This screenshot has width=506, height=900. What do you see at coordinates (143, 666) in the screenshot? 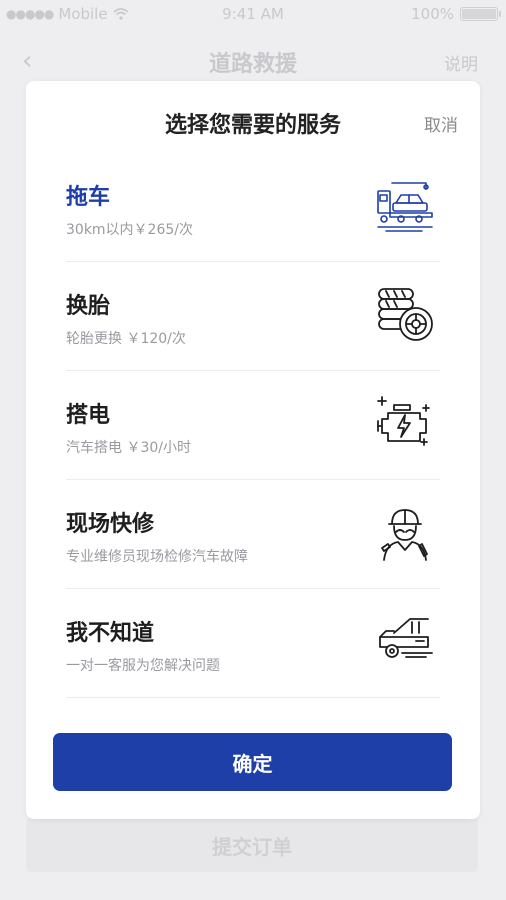
I see `service-item-desc: 一对一客服为您解决问题` at bounding box center [143, 666].